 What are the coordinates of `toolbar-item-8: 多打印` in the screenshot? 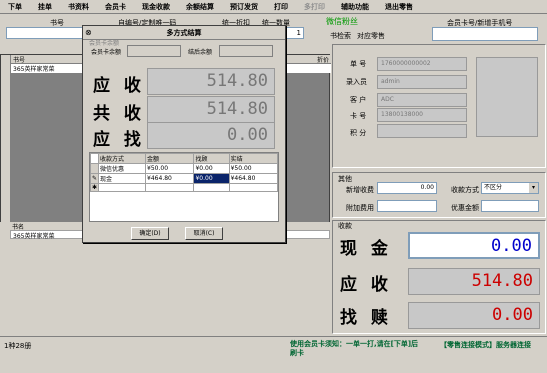 It's located at (314, 7).